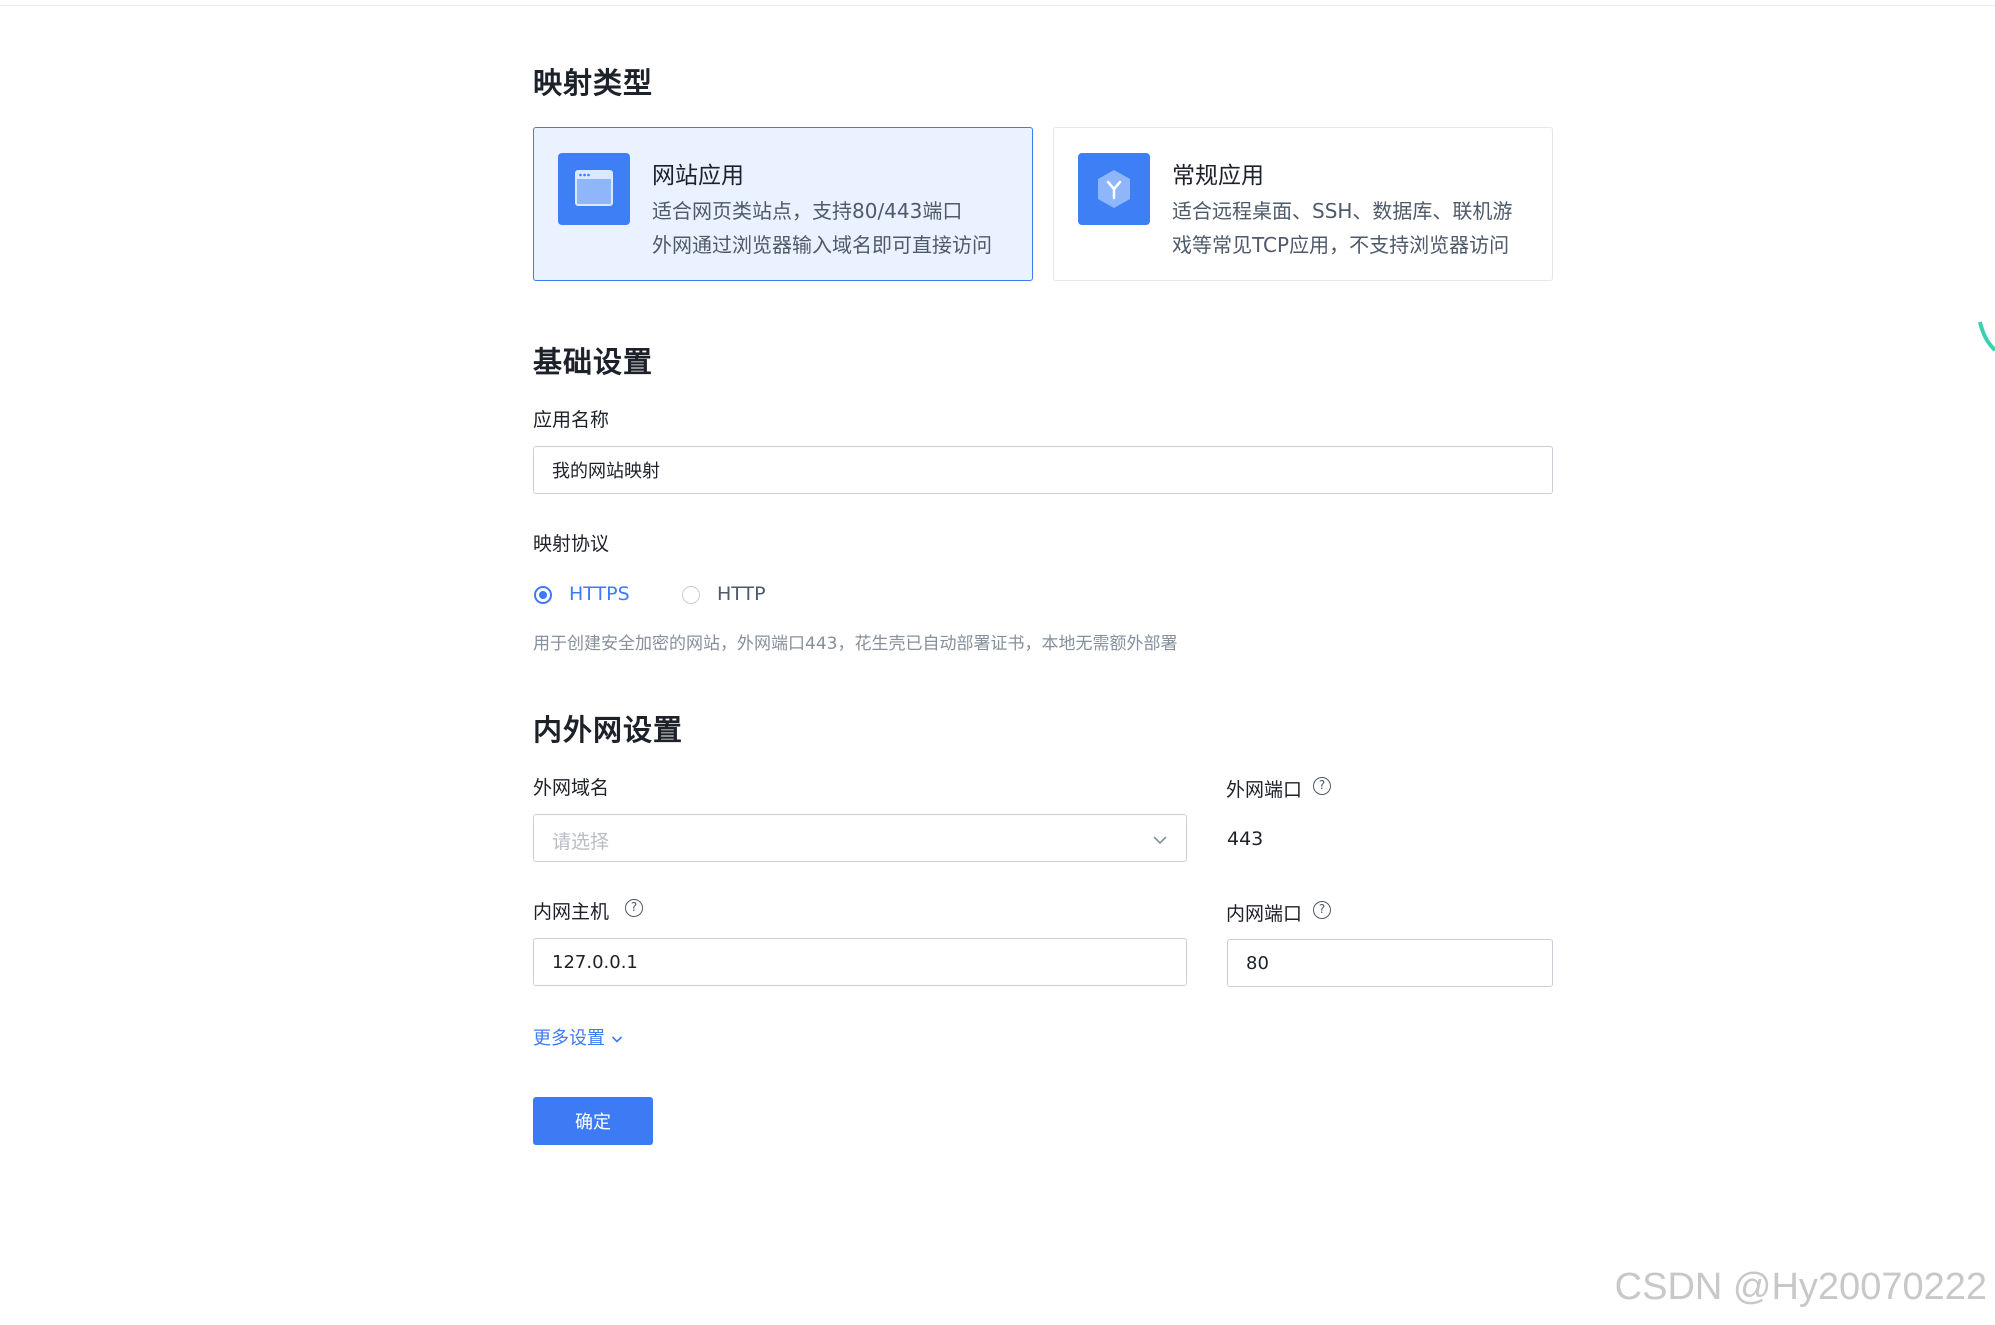 Image resolution: width=1995 pixels, height=1325 pixels. I want to click on watermark: CSDN @Hy20070222, so click(1800, 1287).